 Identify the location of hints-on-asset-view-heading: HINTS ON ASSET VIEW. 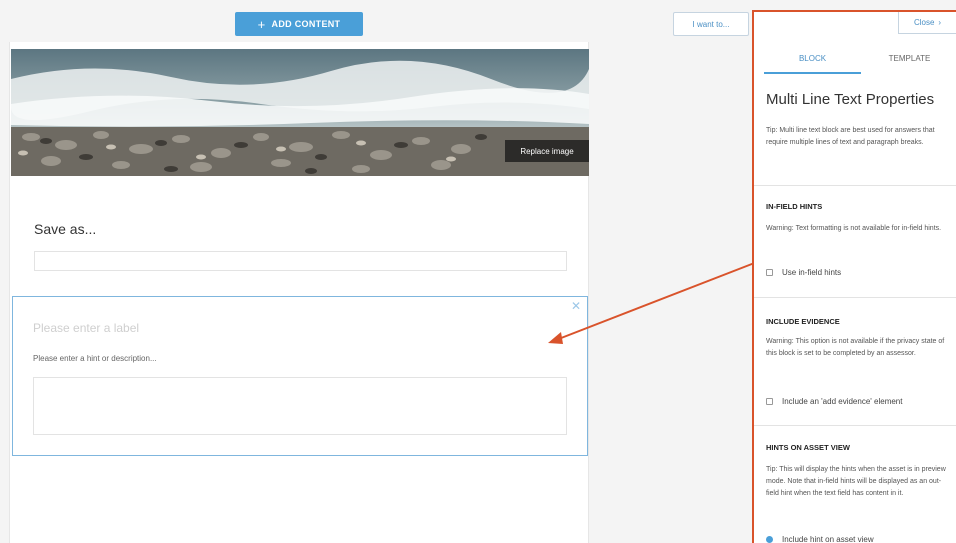
(808, 447).